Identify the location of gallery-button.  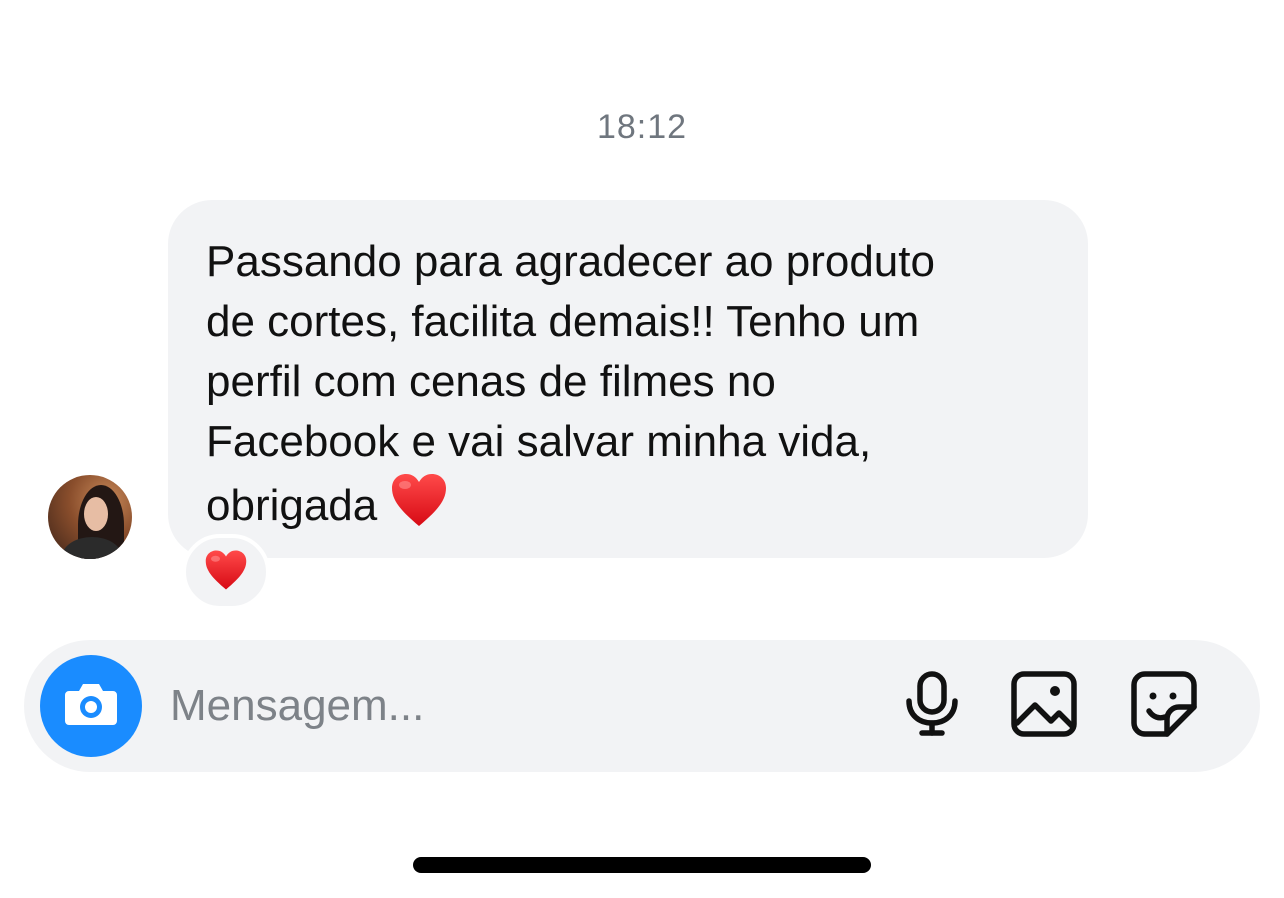
(1044, 706).